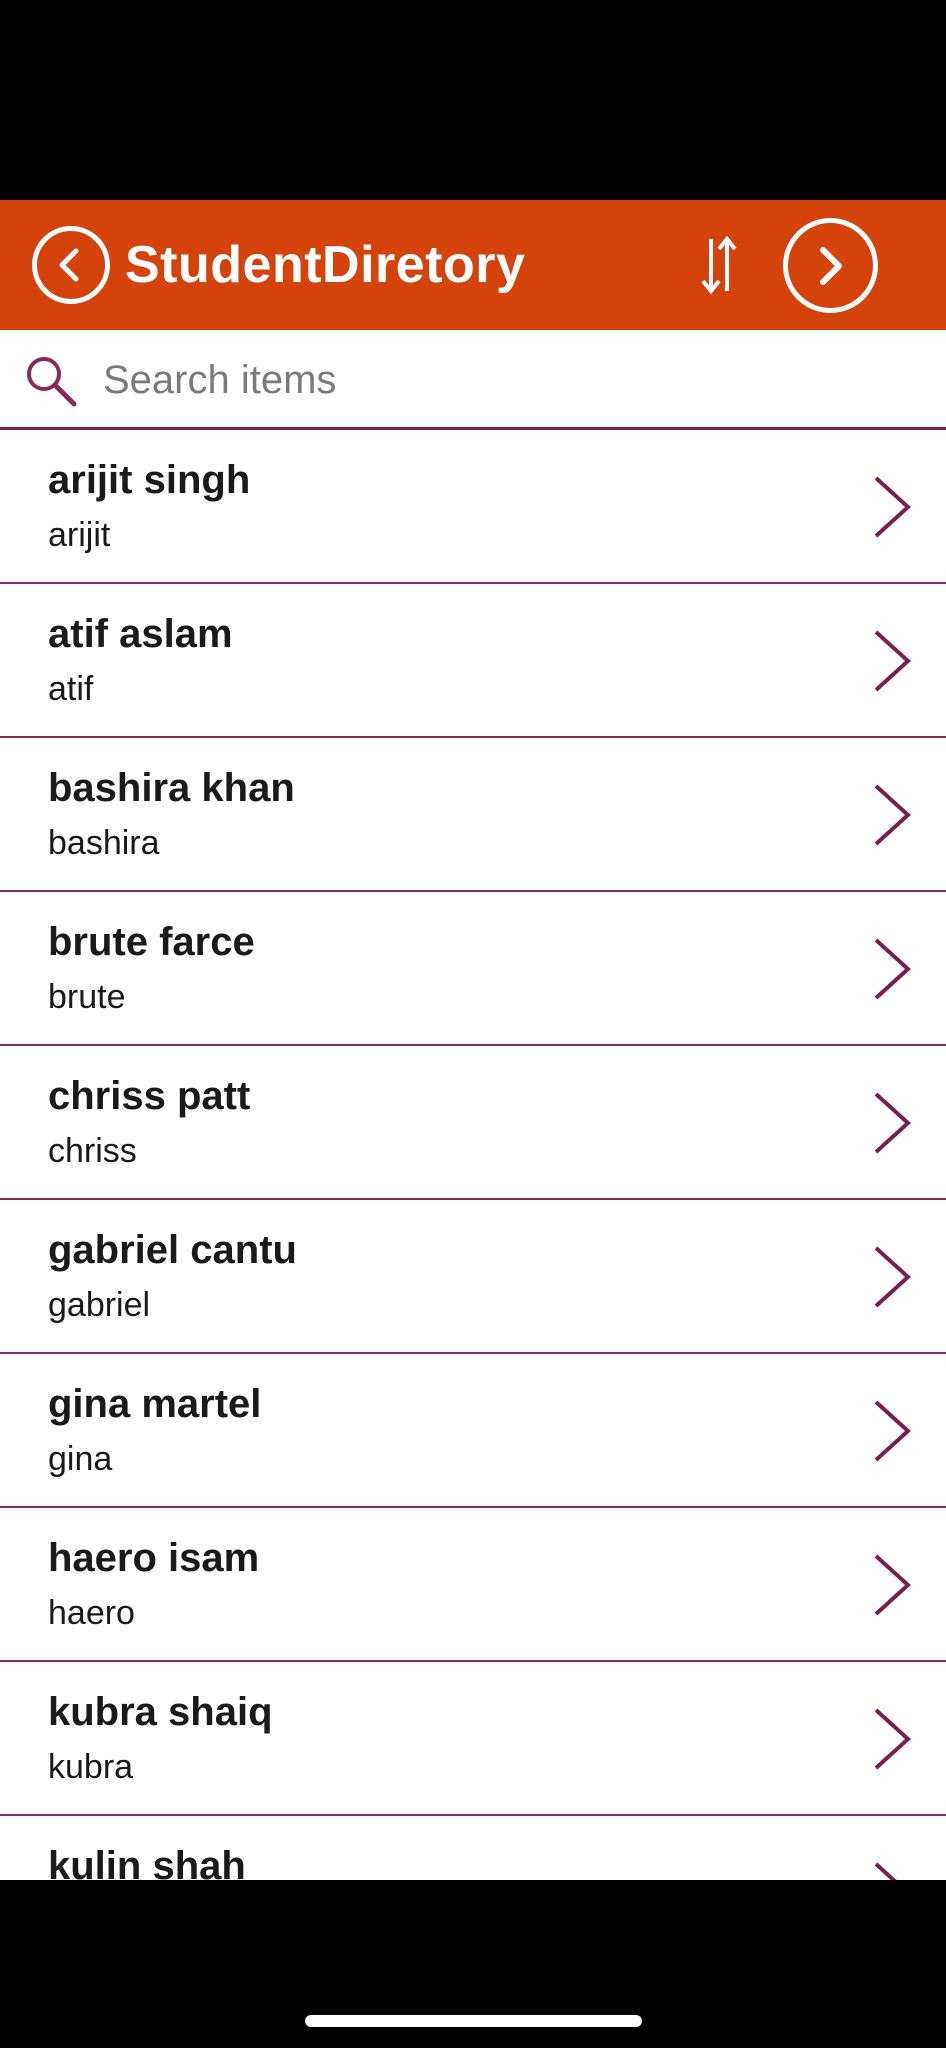 The height and width of the screenshot is (2048, 946). What do you see at coordinates (473, 100) in the screenshot?
I see `status-bar-area` at bounding box center [473, 100].